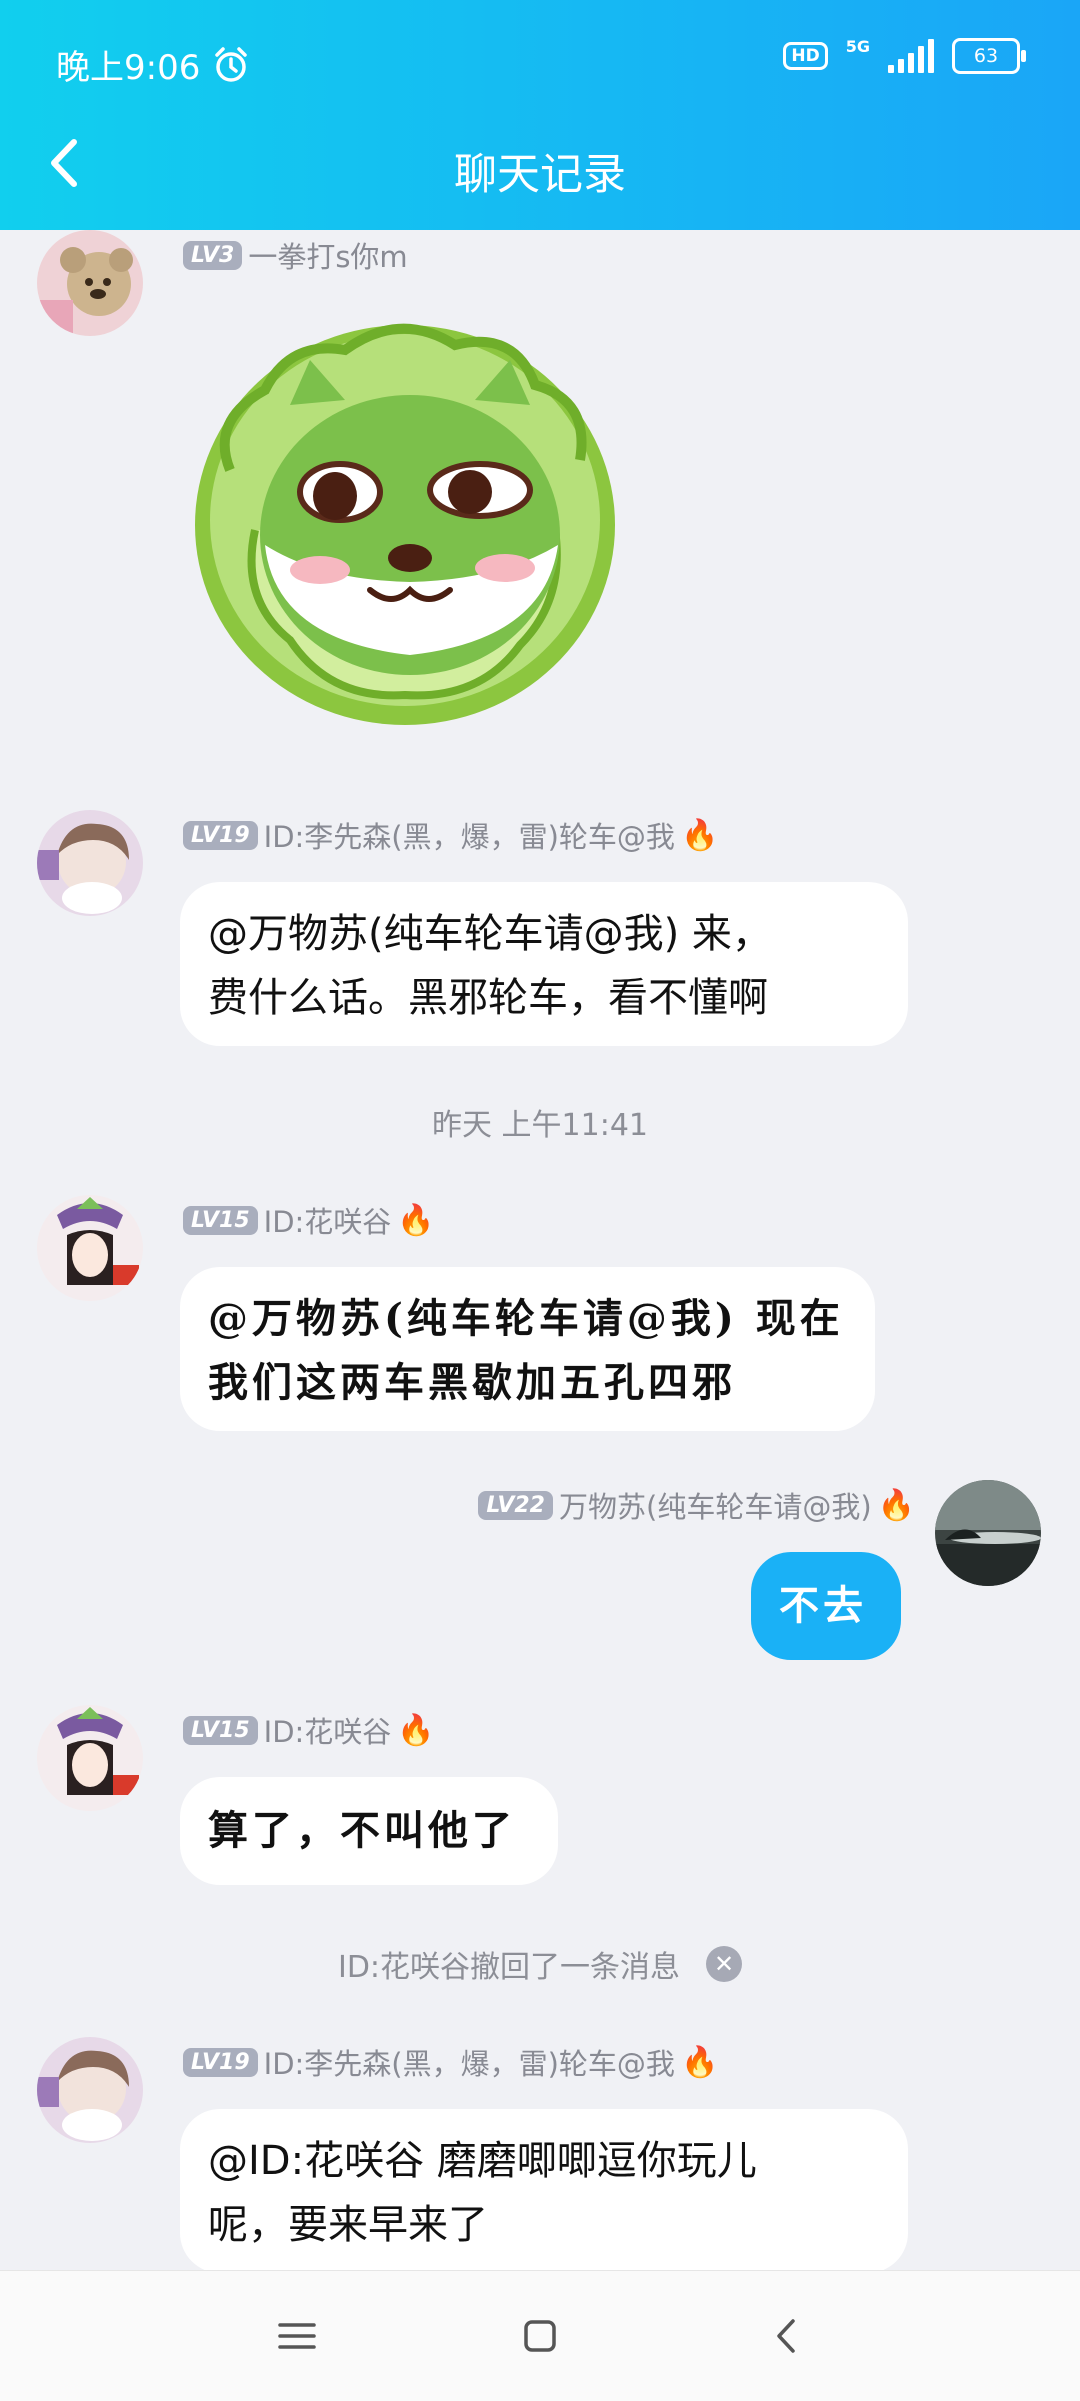 The image size is (1080, 2401). I want to click on alarm-icon, so click(231, 64).